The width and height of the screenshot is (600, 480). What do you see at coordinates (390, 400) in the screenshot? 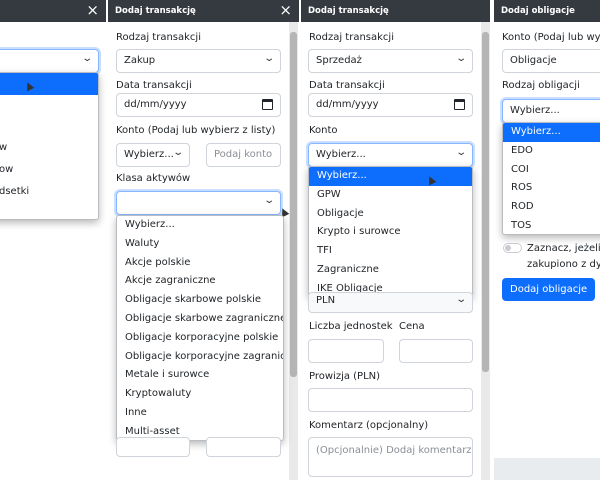
I see `commission-input` at bounding box center [390, 400].